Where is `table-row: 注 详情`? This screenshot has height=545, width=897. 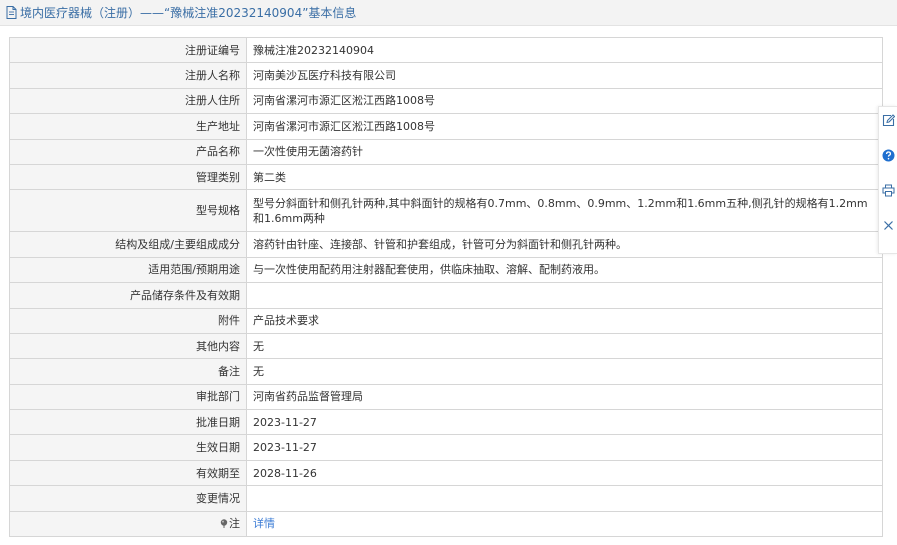
table-row: 注 详情 is located at coordinates (446, 524).